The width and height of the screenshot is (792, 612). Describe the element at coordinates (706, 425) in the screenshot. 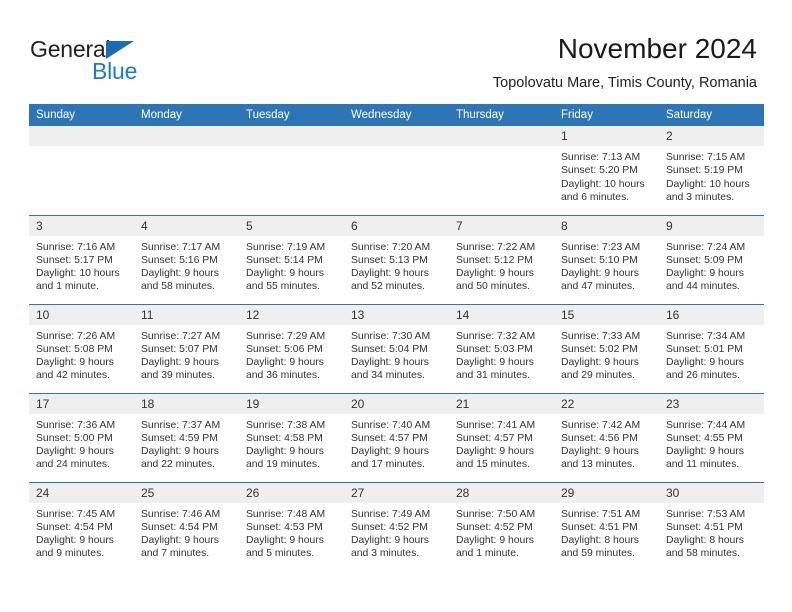

I see `sunrise-text: Sunrise: 7:44 AM` at that location.